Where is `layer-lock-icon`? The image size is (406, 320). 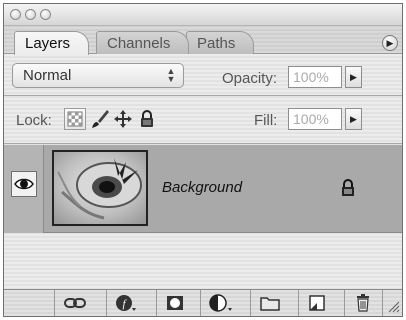 layer-lock-icon is located at coordinates (348, 190).